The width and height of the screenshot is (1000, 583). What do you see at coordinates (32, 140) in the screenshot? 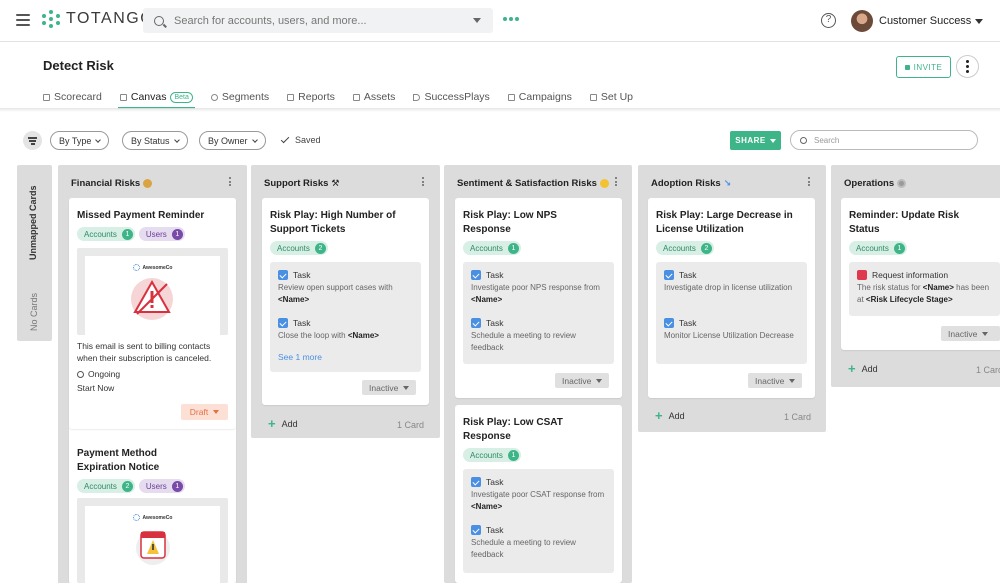
I see `filter-icon` at bounding box center [32, 140].